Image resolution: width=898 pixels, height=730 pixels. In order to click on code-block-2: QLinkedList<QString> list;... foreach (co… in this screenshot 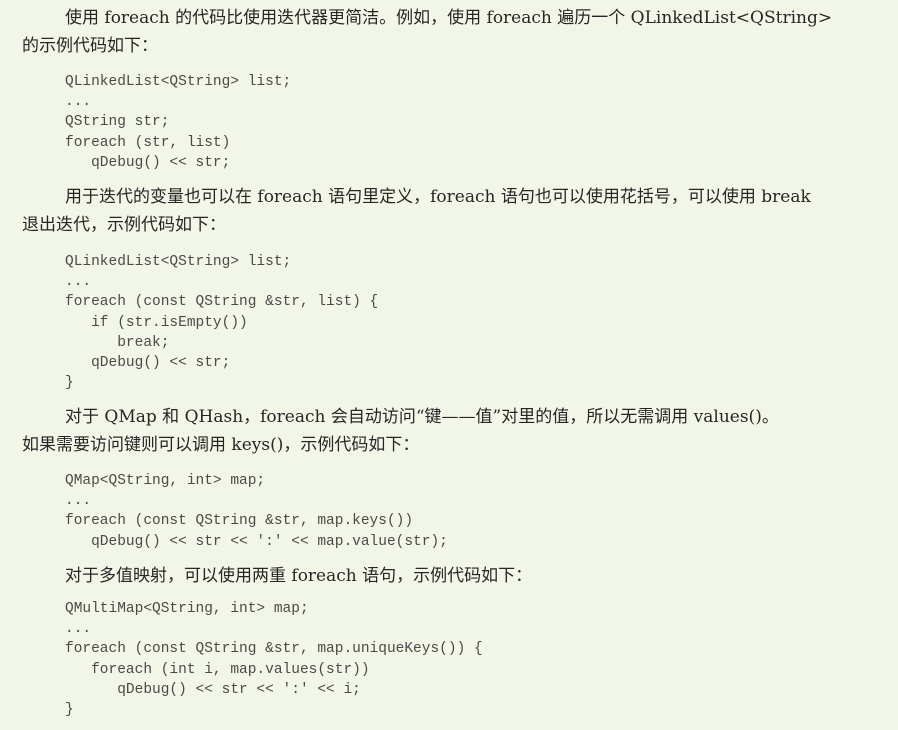, I will do `click(221, 322)`.